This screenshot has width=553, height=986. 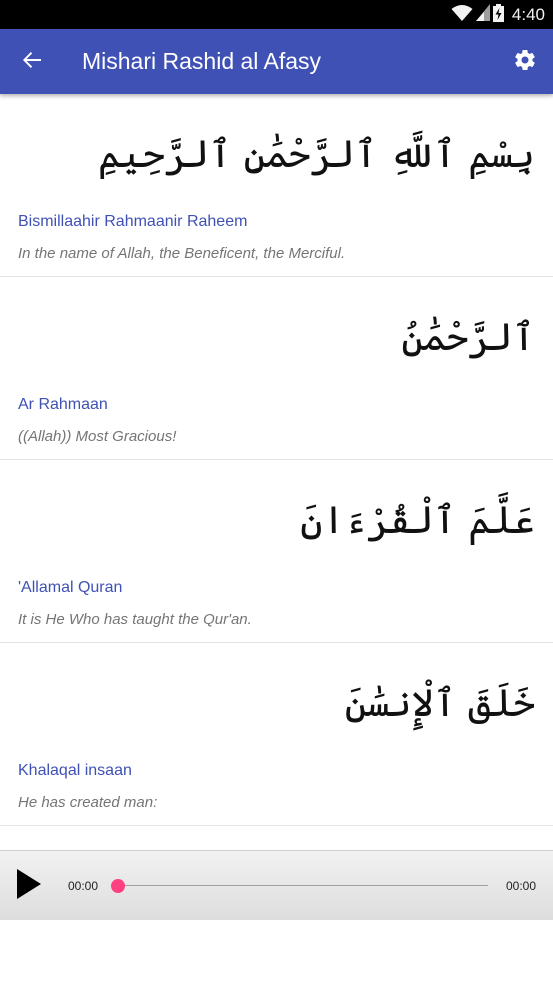 What do you see at coordinates (70, 587) in the screenshot?
I see `verse-transliteration: 'Allamal Quran` at bounding box center [70, 587].